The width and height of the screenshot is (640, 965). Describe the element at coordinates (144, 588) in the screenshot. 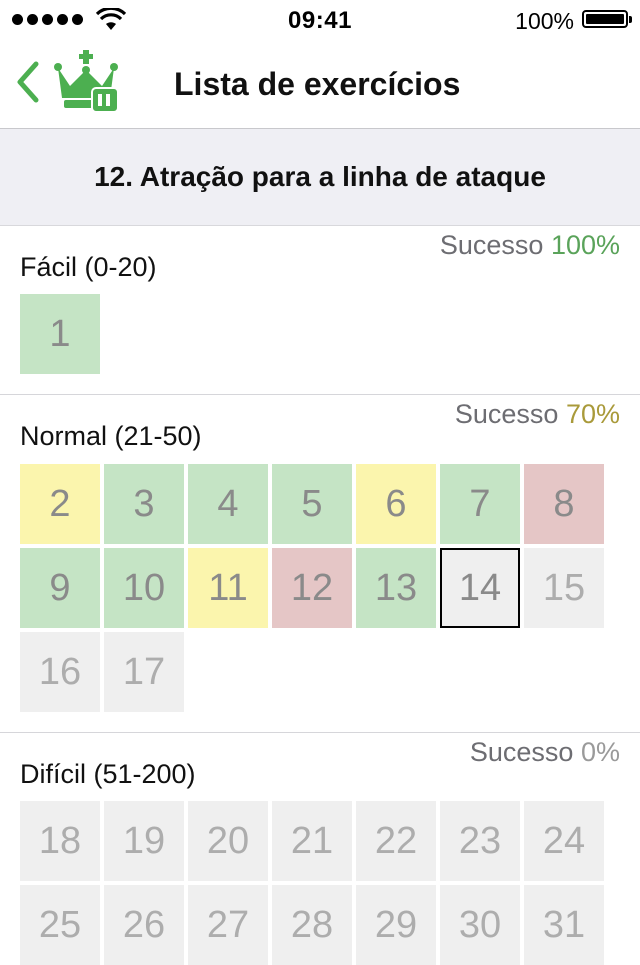

I see `exercise-tile: 10` at that location.